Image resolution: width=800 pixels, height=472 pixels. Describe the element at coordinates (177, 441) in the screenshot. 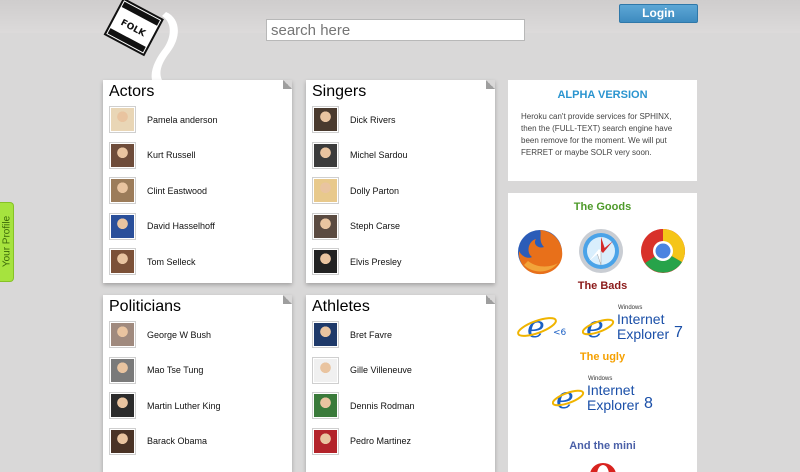

I see `person-name: Barack Obama` at that location.